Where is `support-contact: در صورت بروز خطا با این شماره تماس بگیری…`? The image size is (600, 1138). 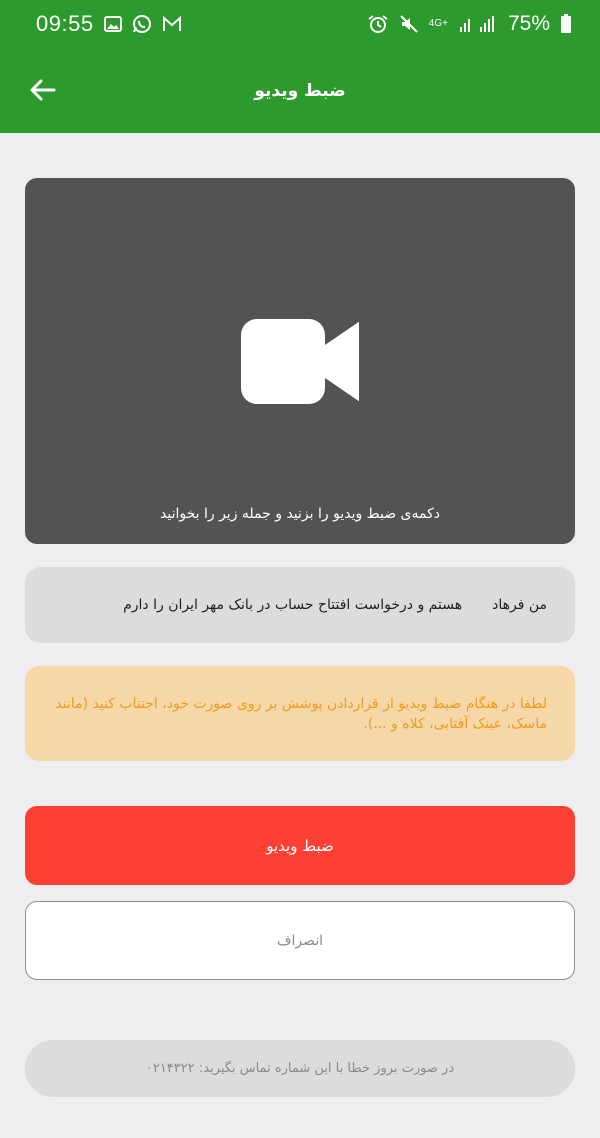 support-contact: در صورت بروز خطا با این شماره تماس بگیری… is located at coordinates (300, 1068).